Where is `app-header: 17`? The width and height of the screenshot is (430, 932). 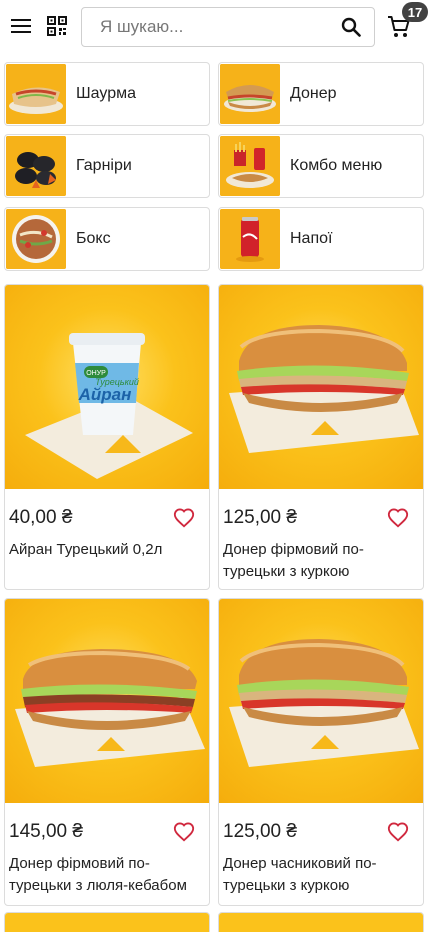 app-header: 17 is located at coordinates (215, 27).